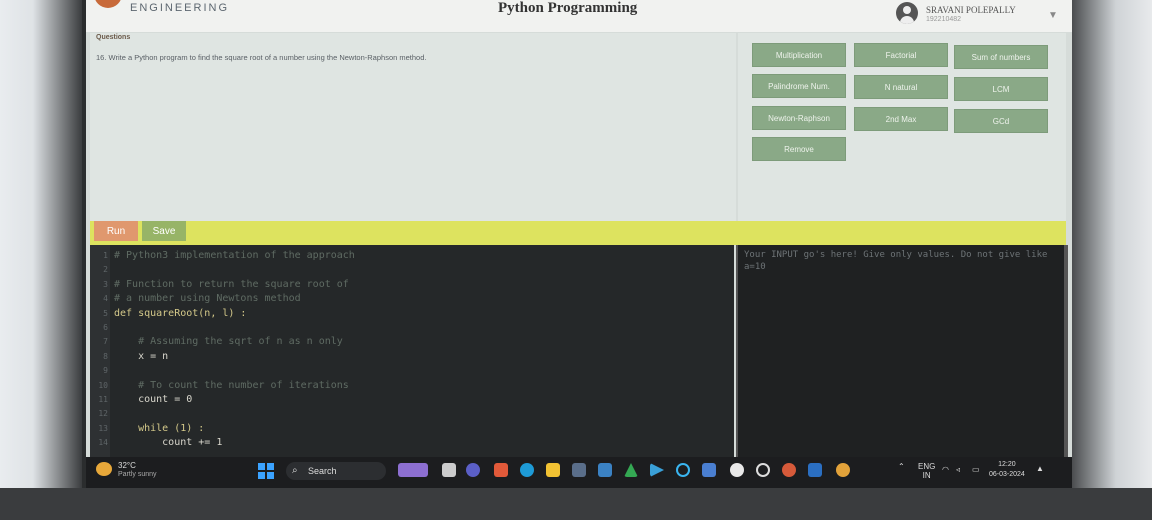 The height and width of the screenshot is (520, 1152). What do you see at coordinates (412, 299) in the screenshot?
I see `code-line: 4 # a number using Newtons method` at bounding box center [412, 299].